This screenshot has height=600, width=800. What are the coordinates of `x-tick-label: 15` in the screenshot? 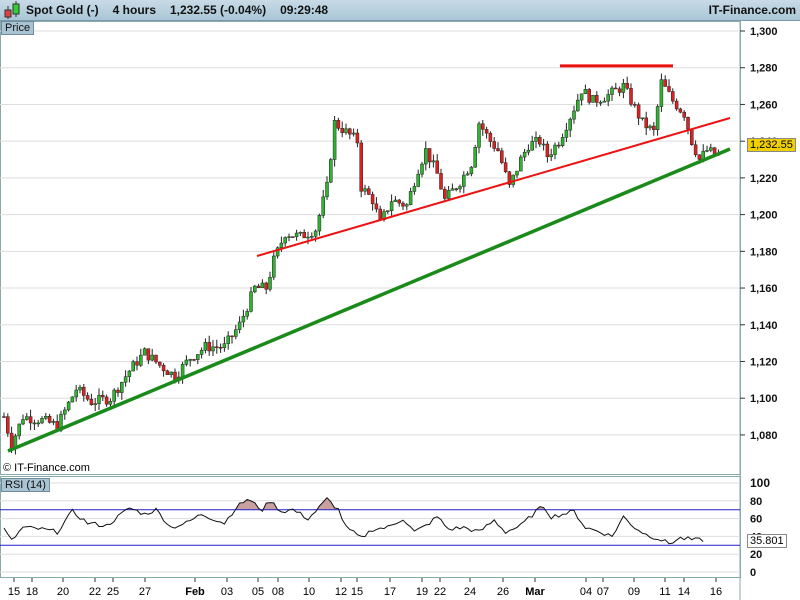 It's located at (14, 592).